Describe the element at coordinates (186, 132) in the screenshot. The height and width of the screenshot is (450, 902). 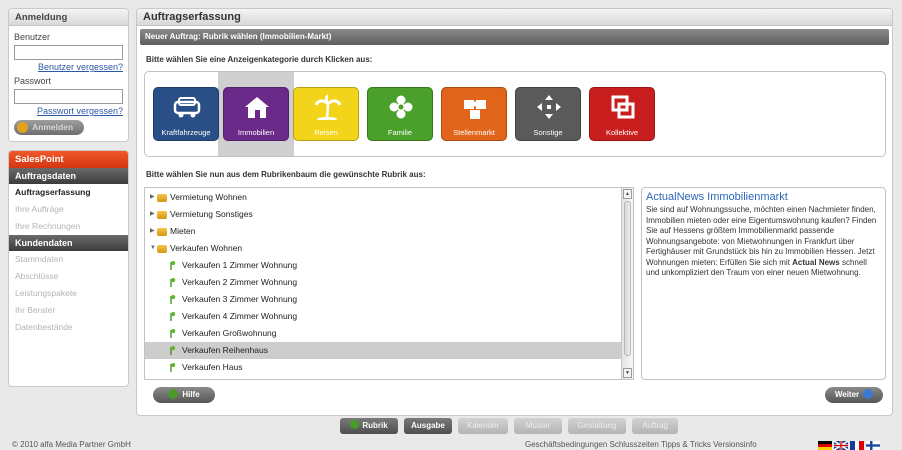
I see `category-label: Kraftfahrzeuge` at that location.